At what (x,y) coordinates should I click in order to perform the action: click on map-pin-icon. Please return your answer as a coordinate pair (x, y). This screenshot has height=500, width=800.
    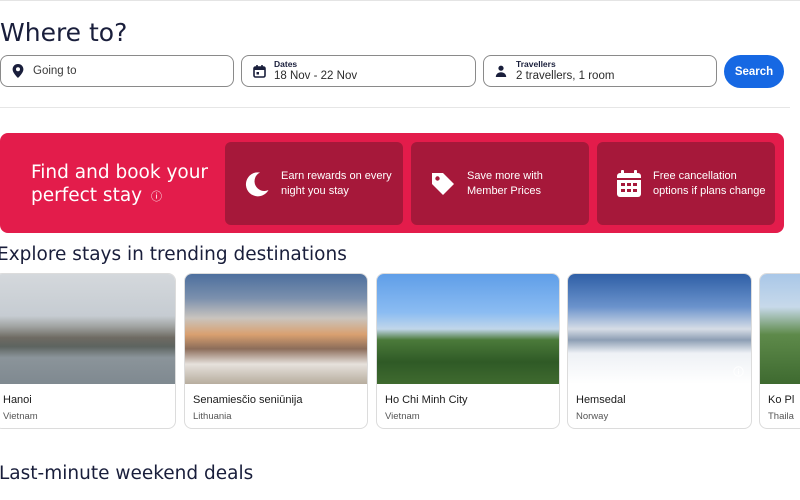
    Looking at the image, I should click on (18, 71).